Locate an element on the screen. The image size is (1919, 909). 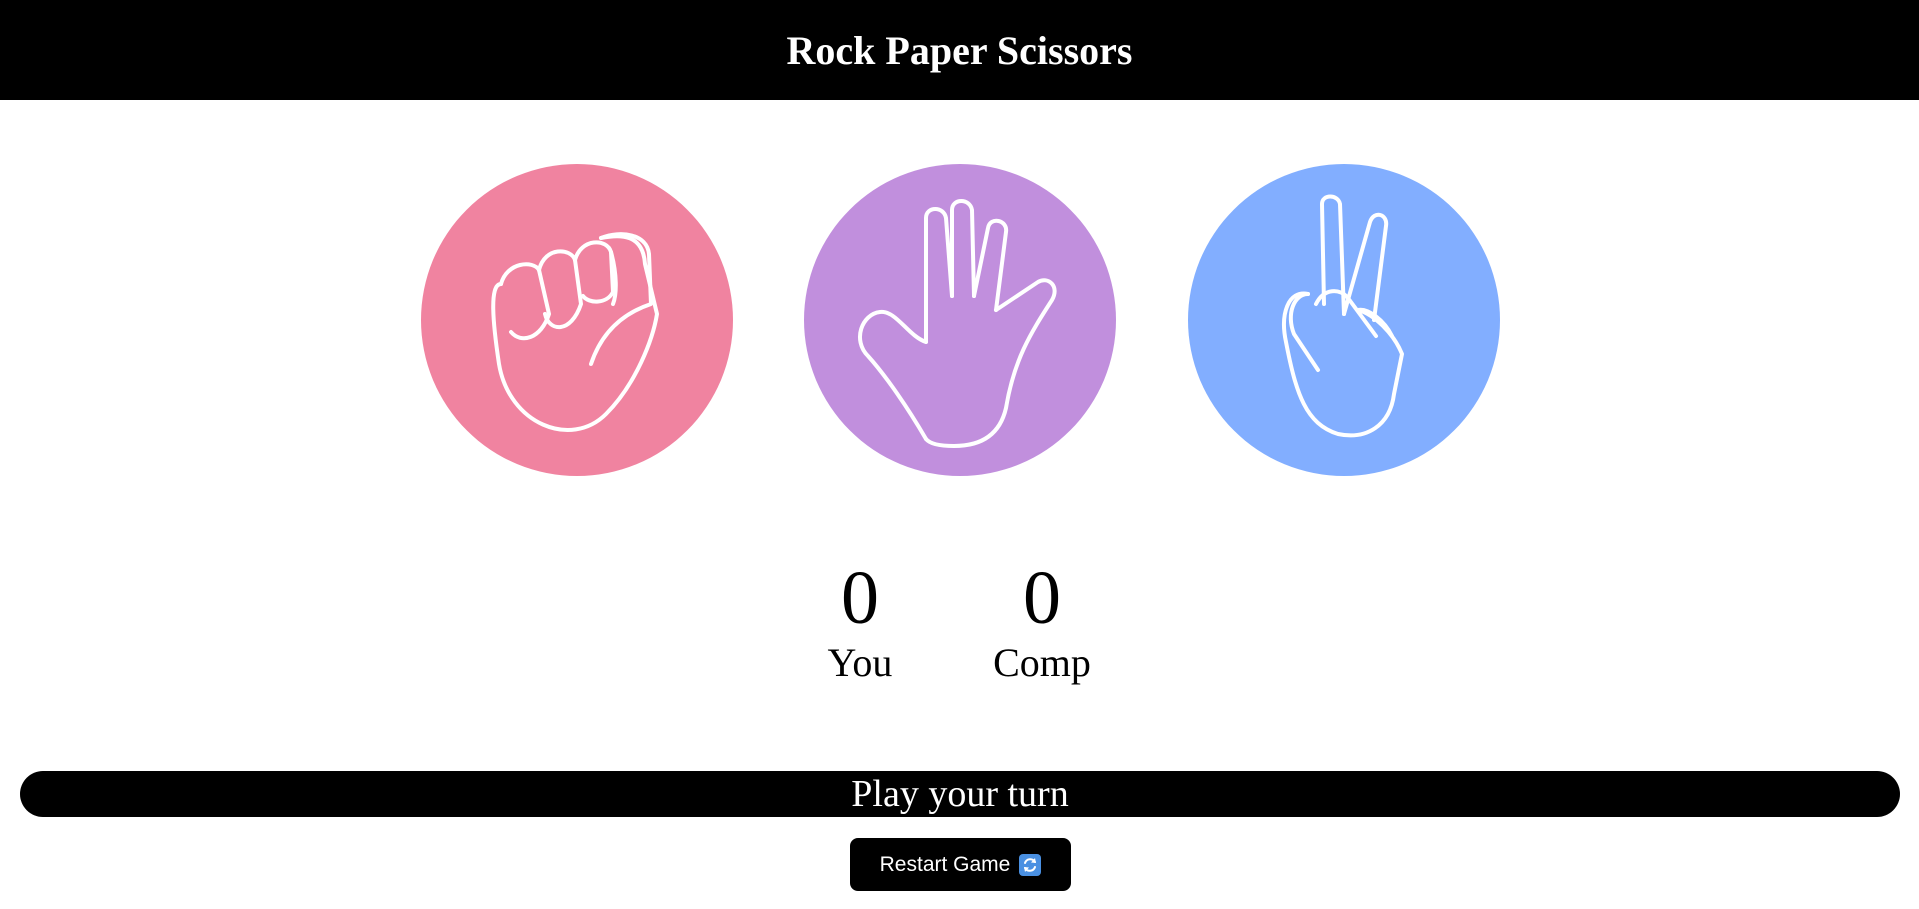
restart-game-button: Restart Game is located at coordinates (960, 864).